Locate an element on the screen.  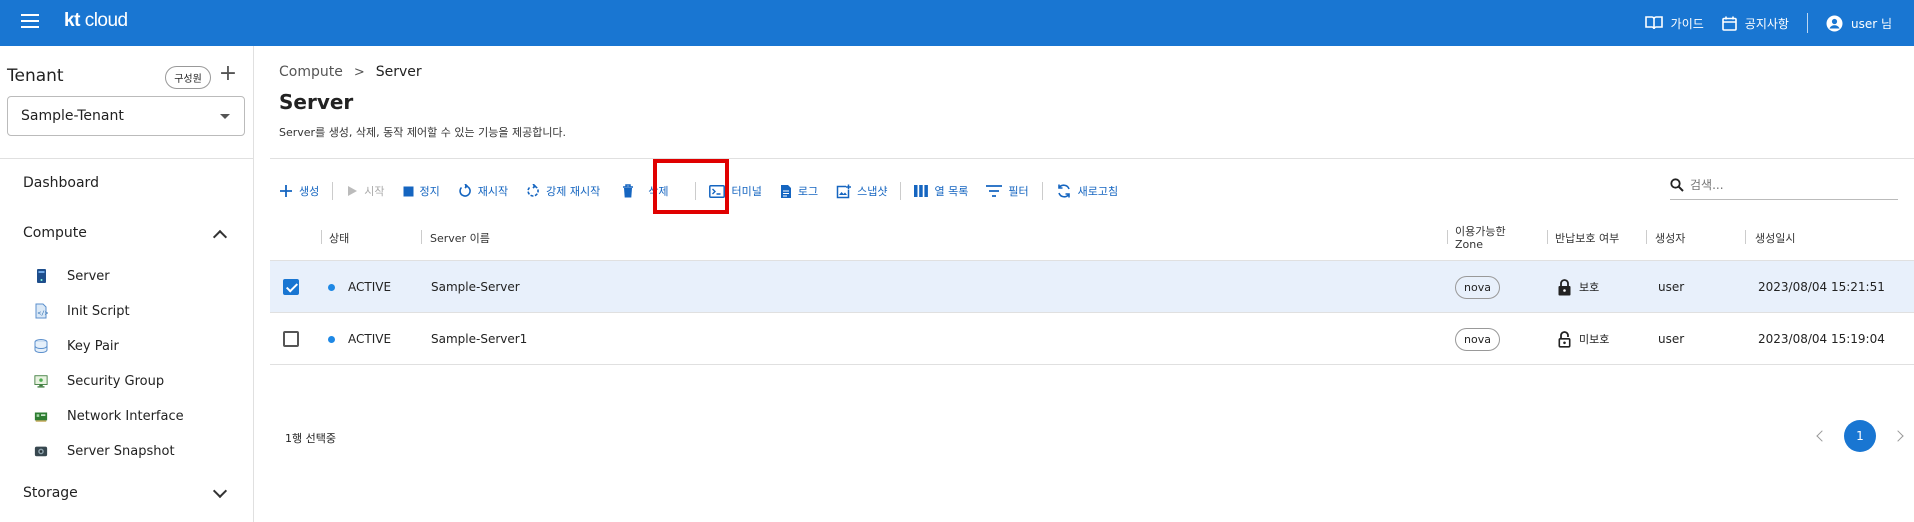
play-icon is located at coordinates (353, 191).